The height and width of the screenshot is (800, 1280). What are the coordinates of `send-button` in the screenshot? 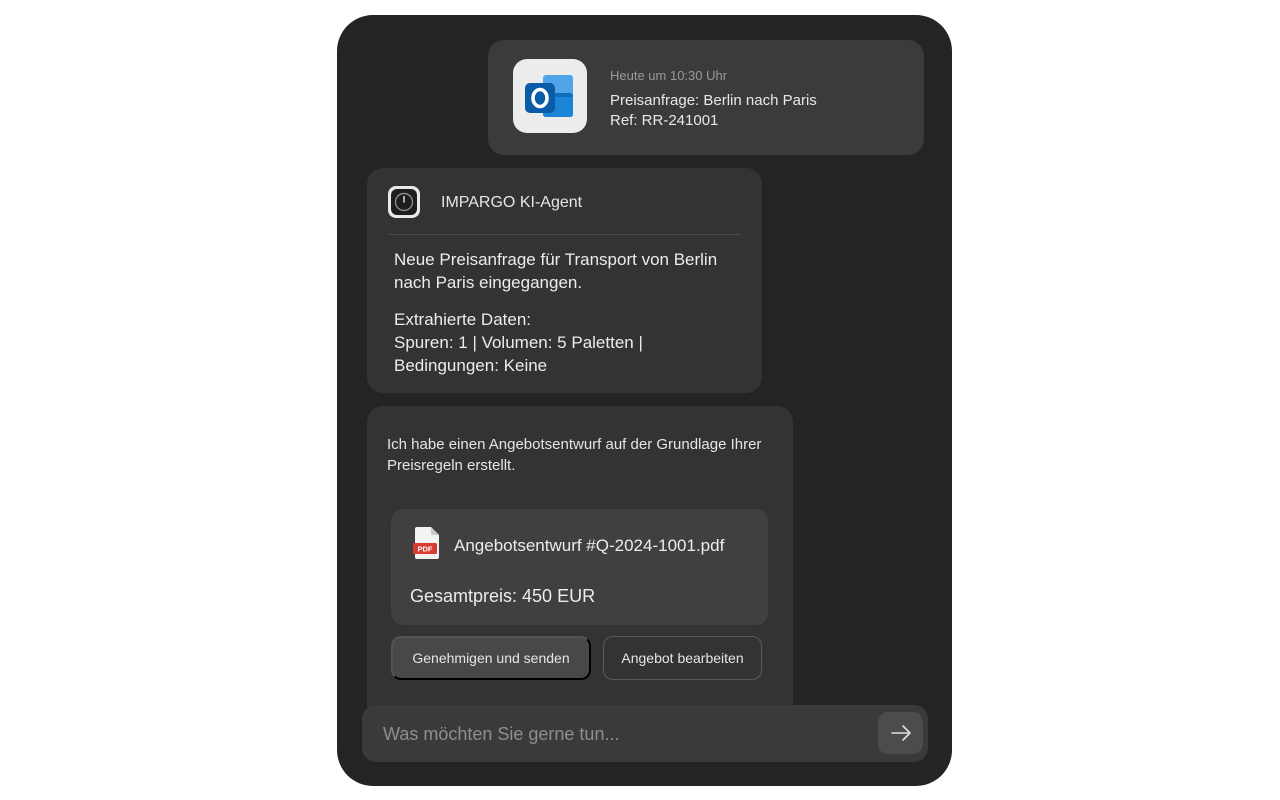 It's located at (900, 733).